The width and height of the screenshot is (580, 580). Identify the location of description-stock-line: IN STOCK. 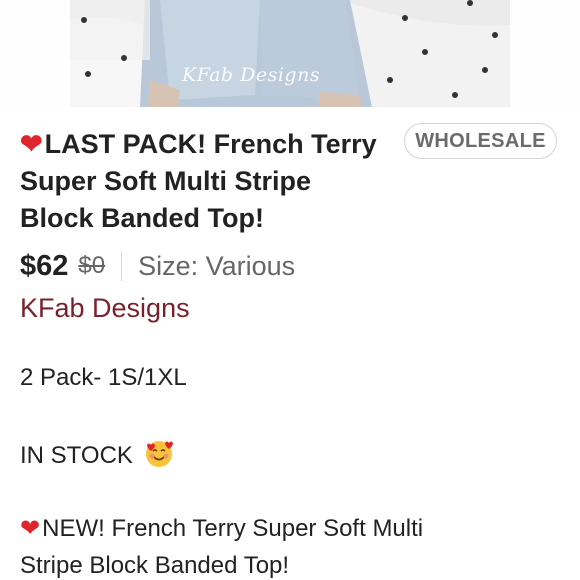
(97, 454).